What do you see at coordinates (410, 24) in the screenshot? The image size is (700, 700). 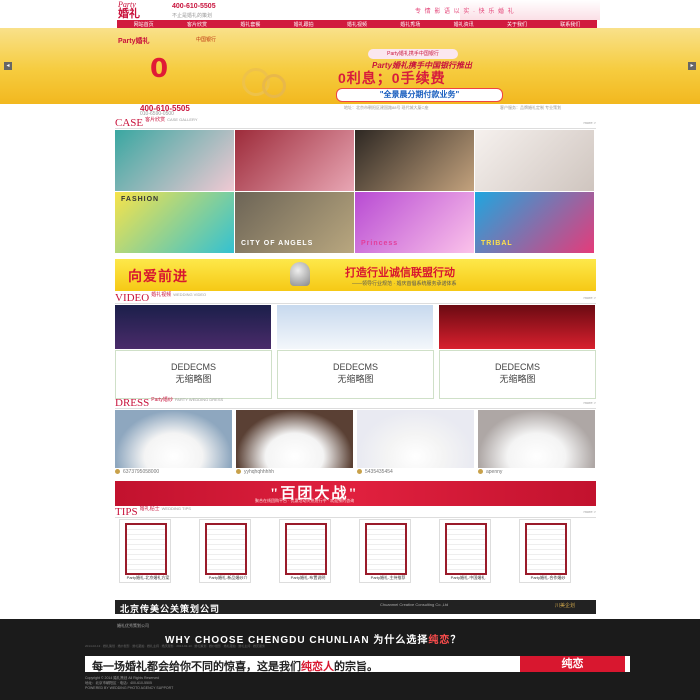 I see `nav-item: 婚礼秀场` at bounding box center [410, 24].